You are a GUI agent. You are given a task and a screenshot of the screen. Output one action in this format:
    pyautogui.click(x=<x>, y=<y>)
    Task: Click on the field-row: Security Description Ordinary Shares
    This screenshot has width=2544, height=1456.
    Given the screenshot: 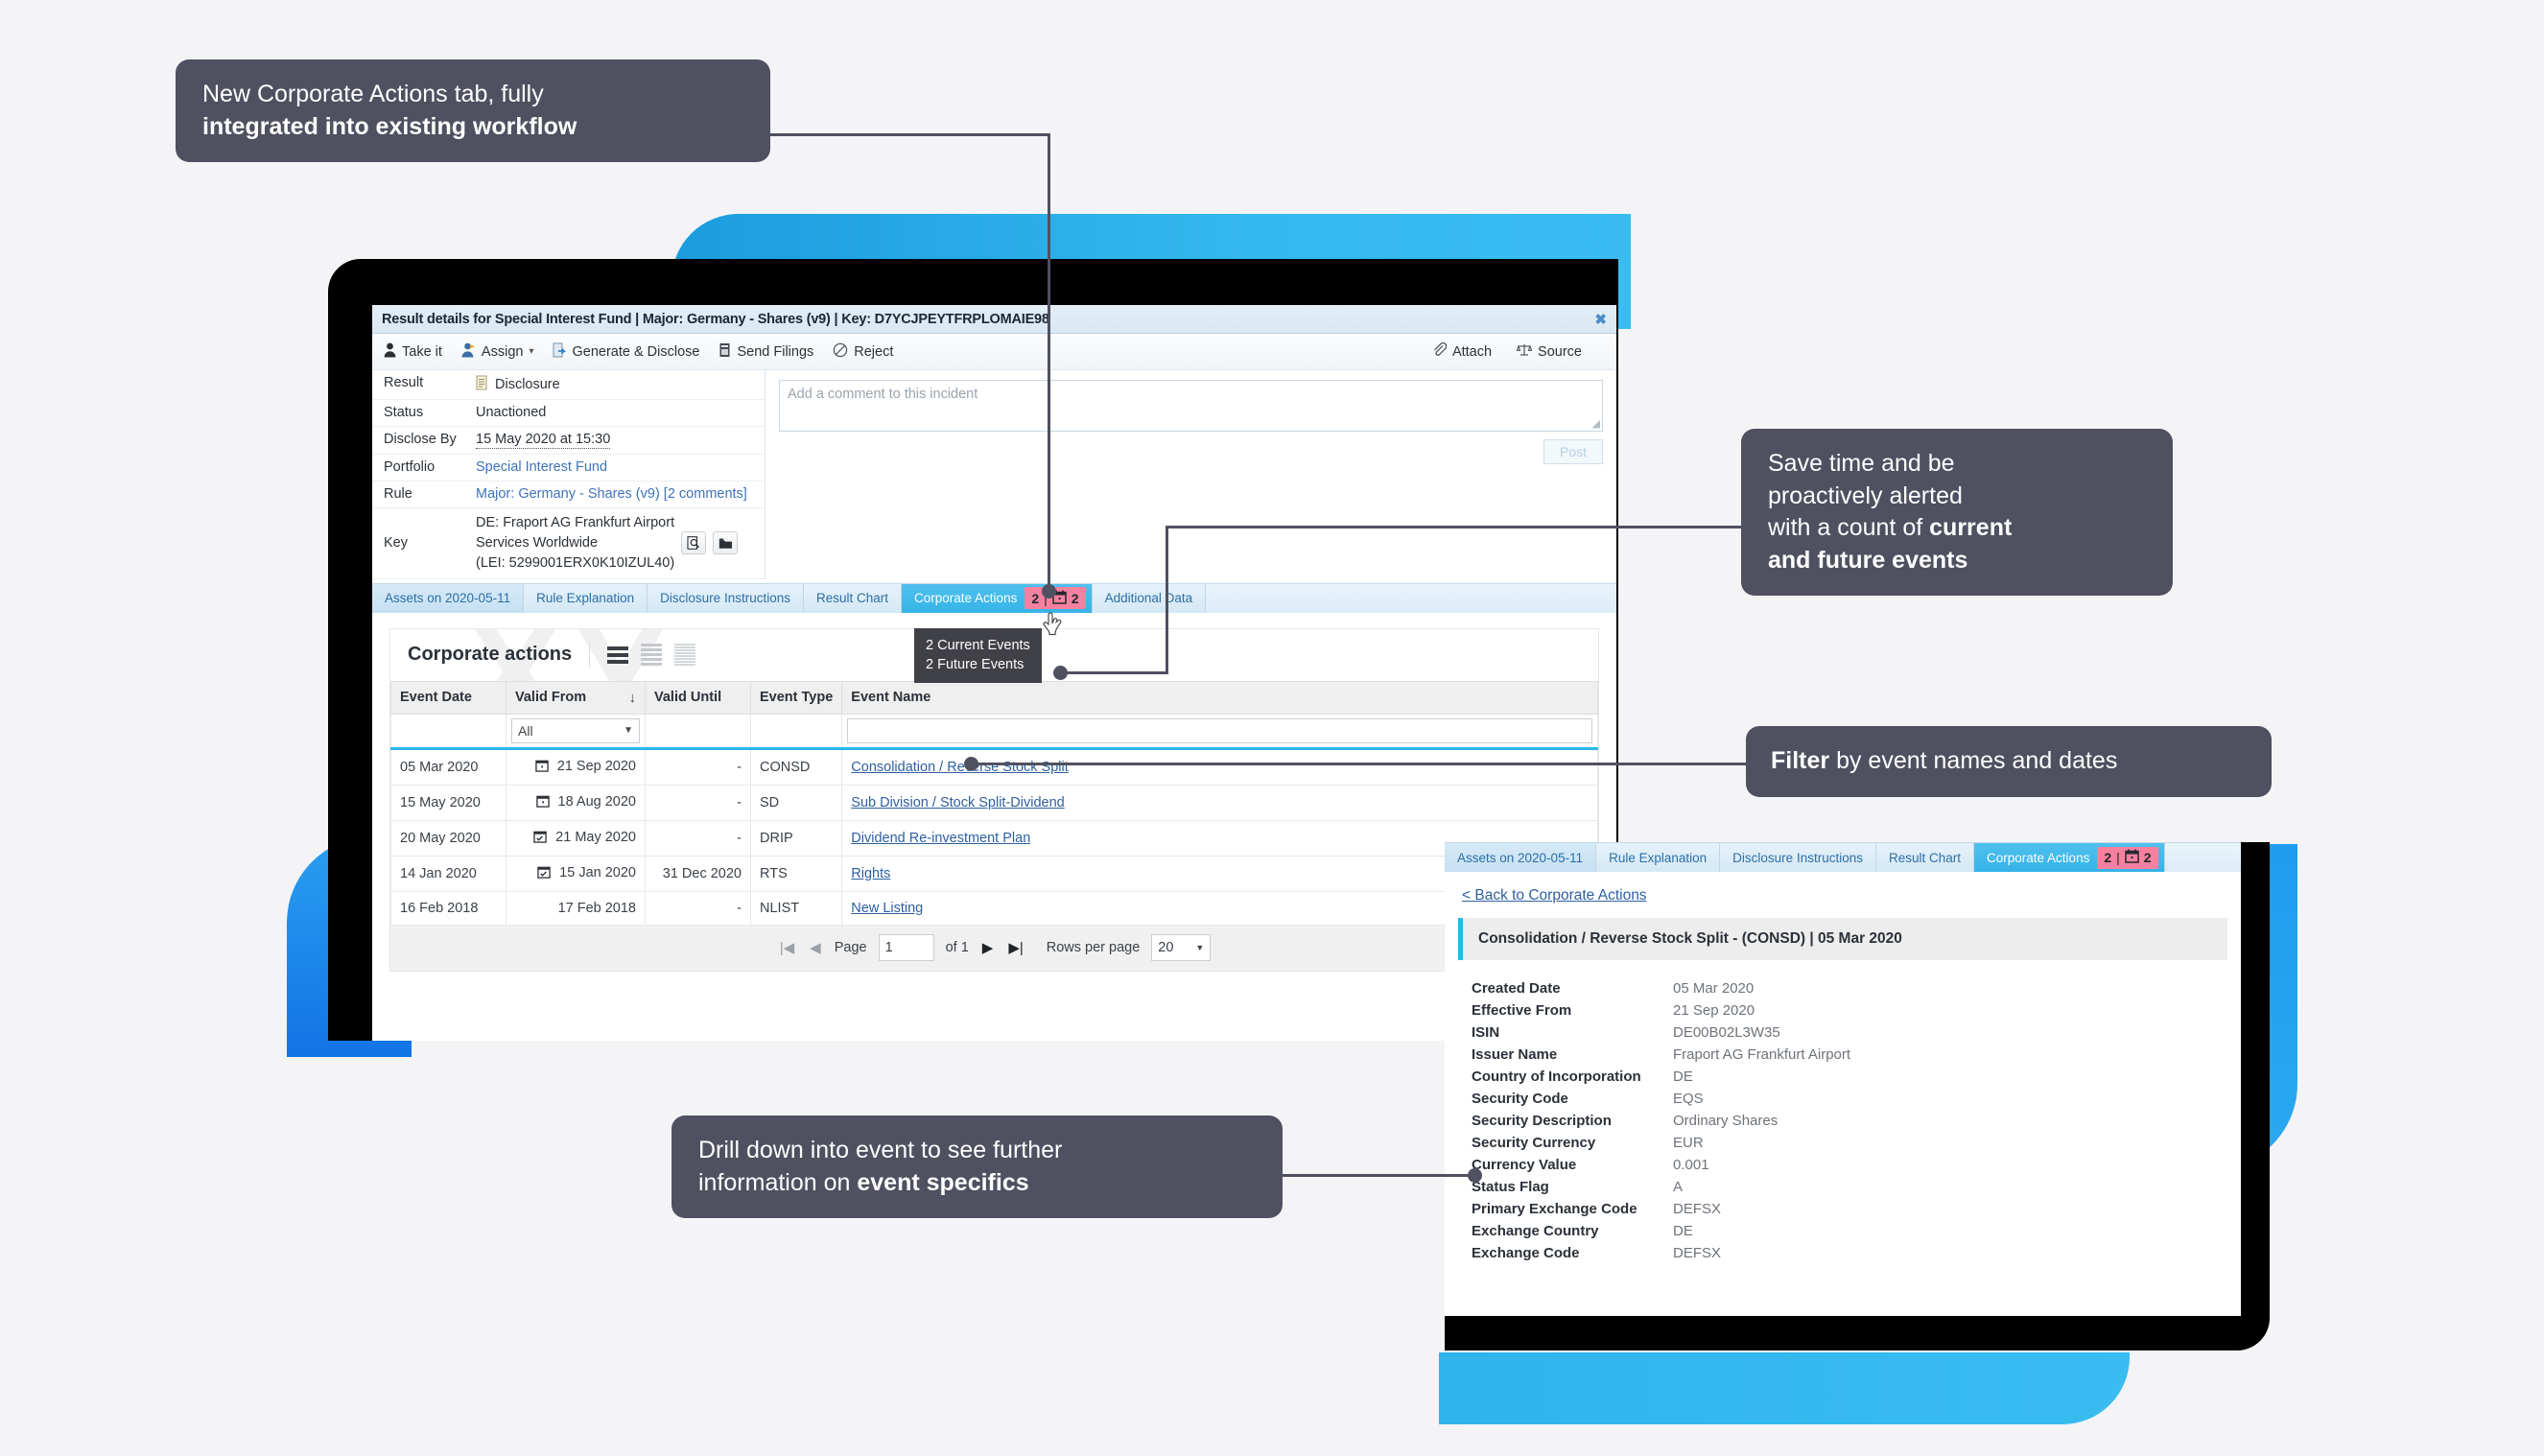 What is the action you would take?
    pyautogui.click(x=1849, y=1121)
    